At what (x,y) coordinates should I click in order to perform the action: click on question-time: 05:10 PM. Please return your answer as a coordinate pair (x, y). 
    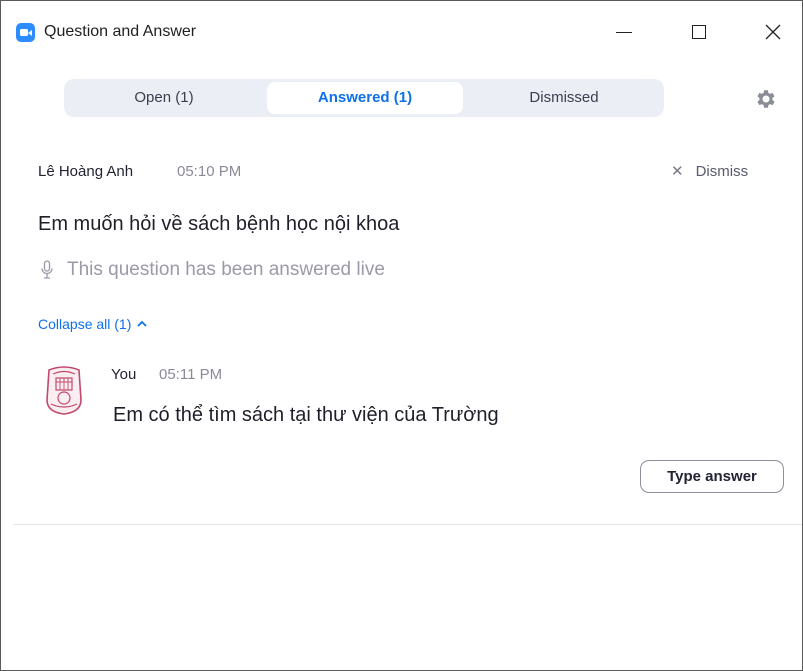
    Looking at the image, I should click on (209, 171).